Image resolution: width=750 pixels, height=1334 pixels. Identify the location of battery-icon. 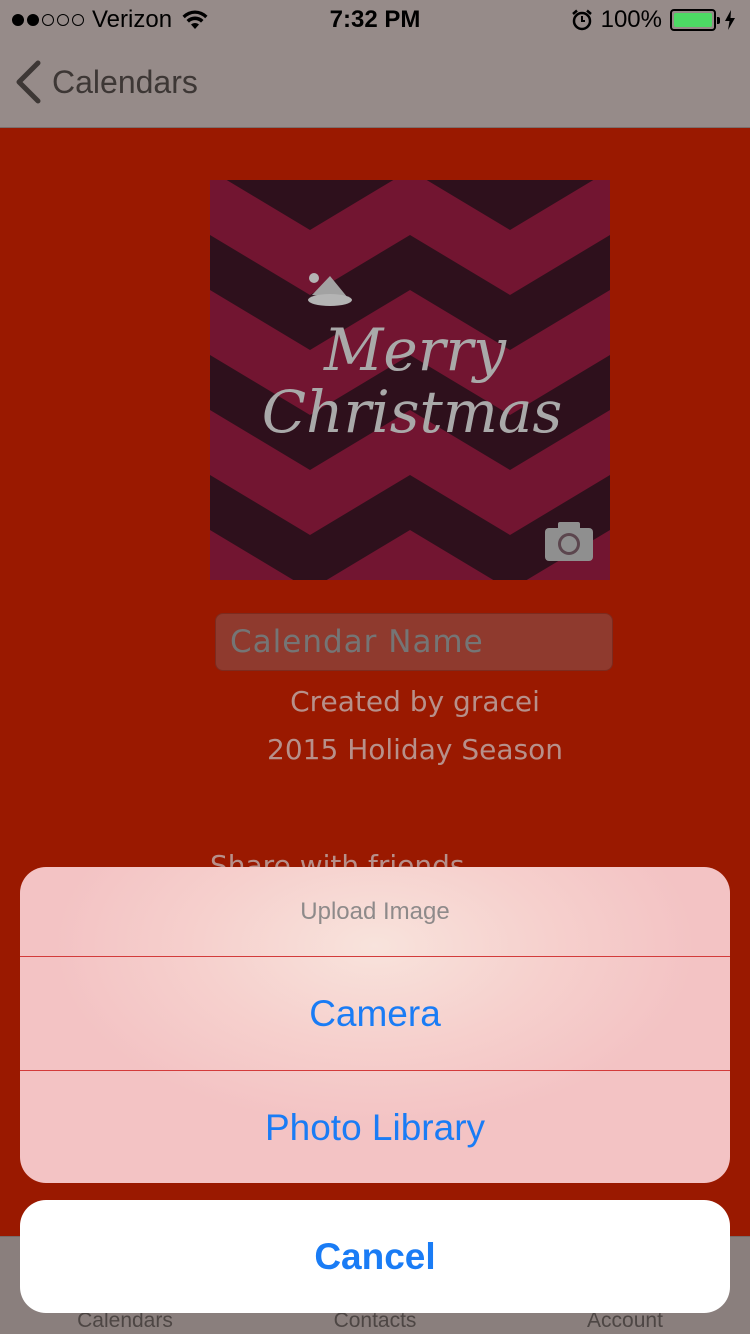
(695, 20).